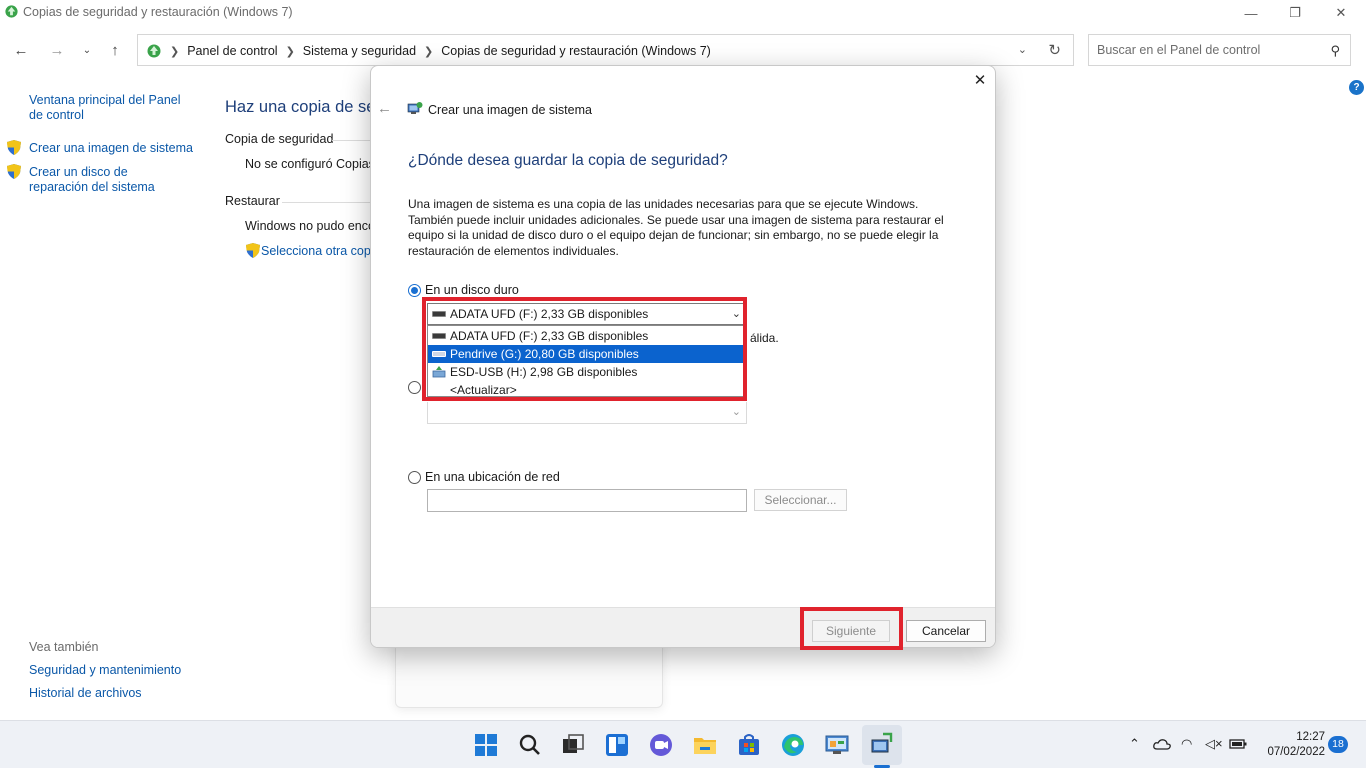  What do you see at coordinates (549, 336) in the screenshot?
I see `drive-option-label: ADATA UFD (F:) 2,33 GB disponibles` at bounding box center [549, 336].